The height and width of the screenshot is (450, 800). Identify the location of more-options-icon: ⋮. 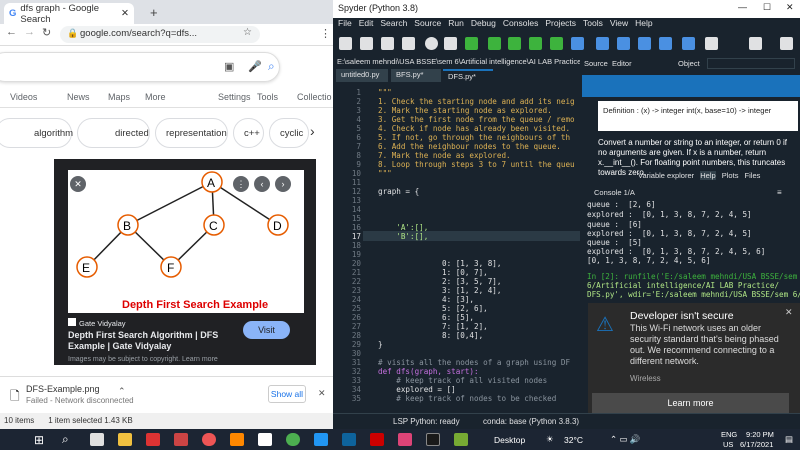
(241, 184).